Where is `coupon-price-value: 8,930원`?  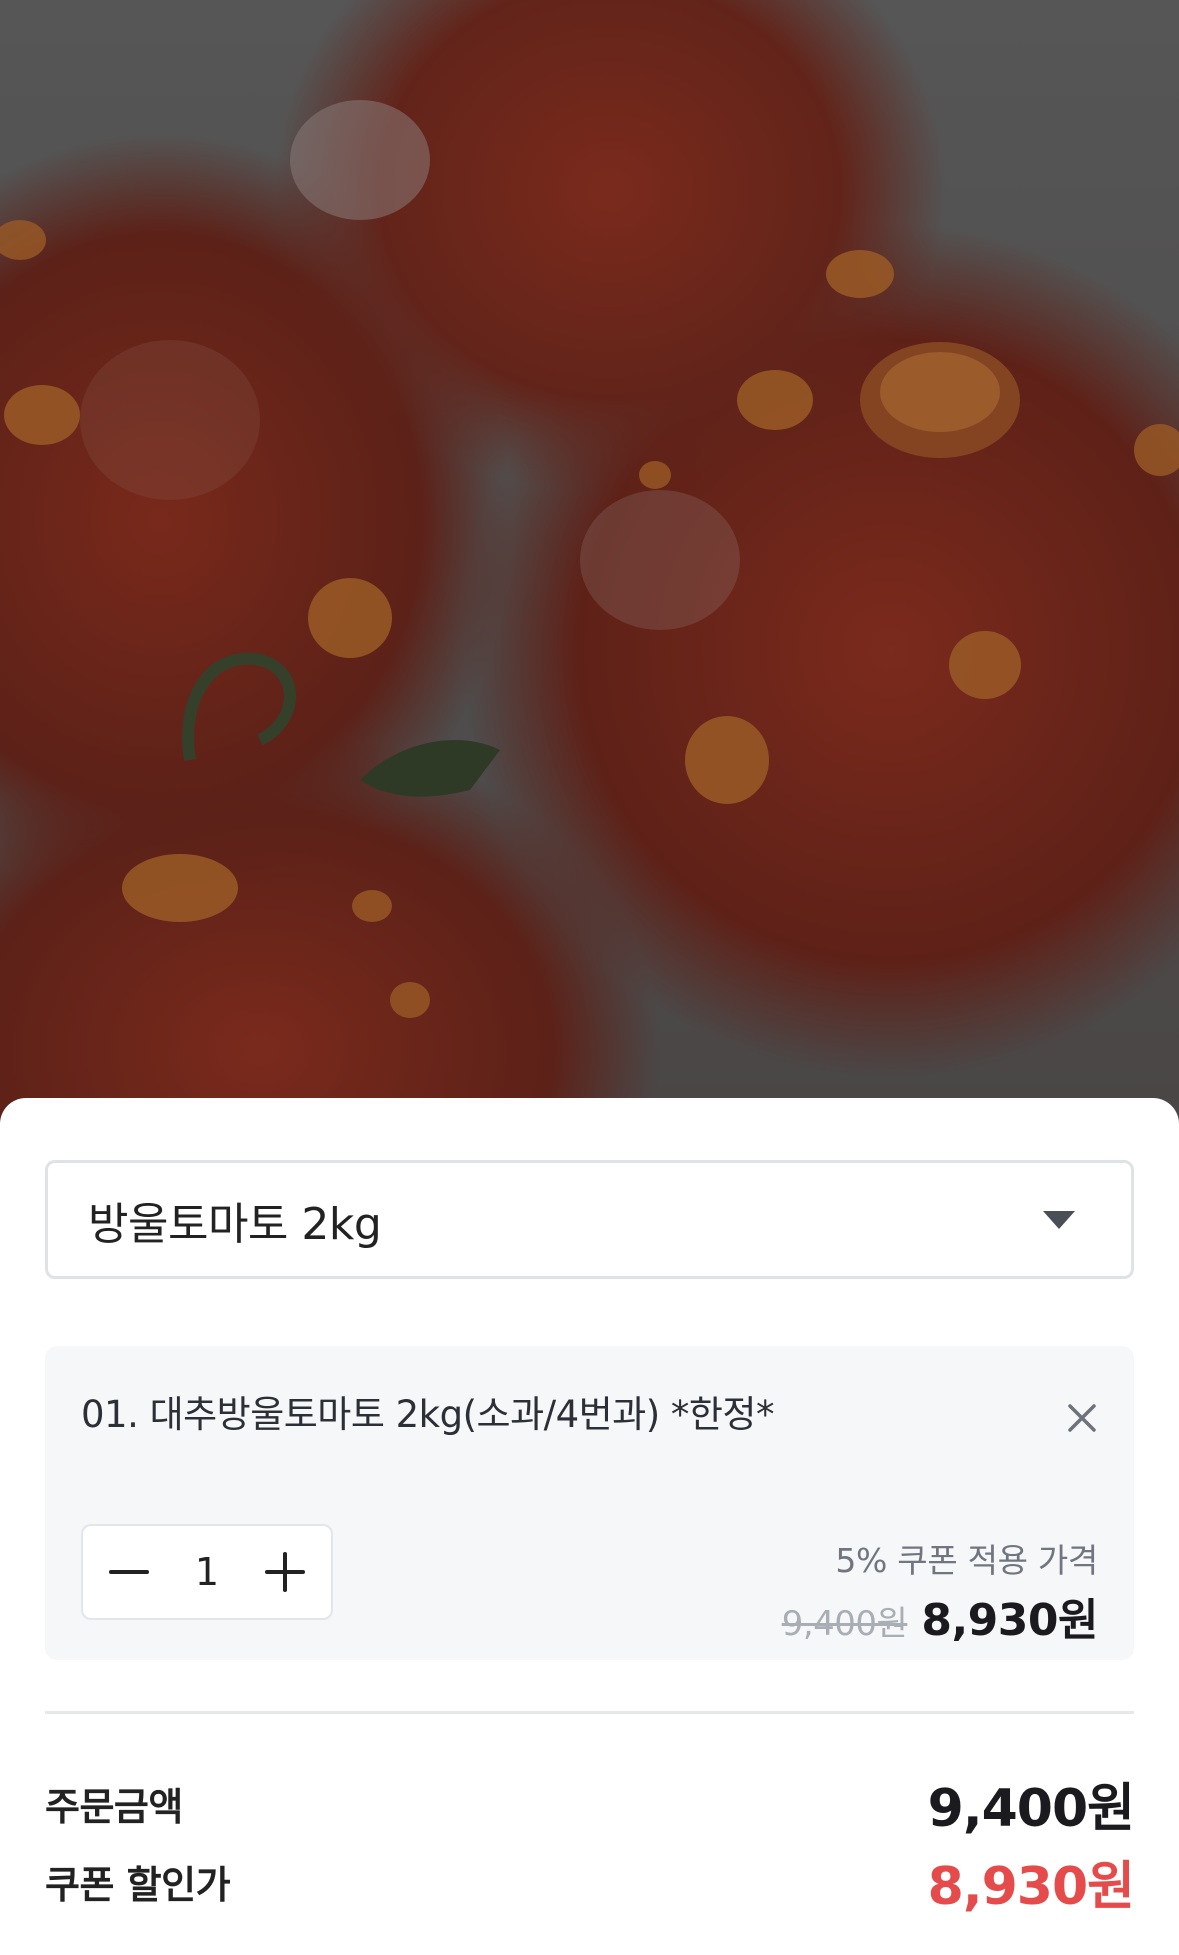
coupon-price-value: 8,930원 is located at coordinates (1031, 1886).